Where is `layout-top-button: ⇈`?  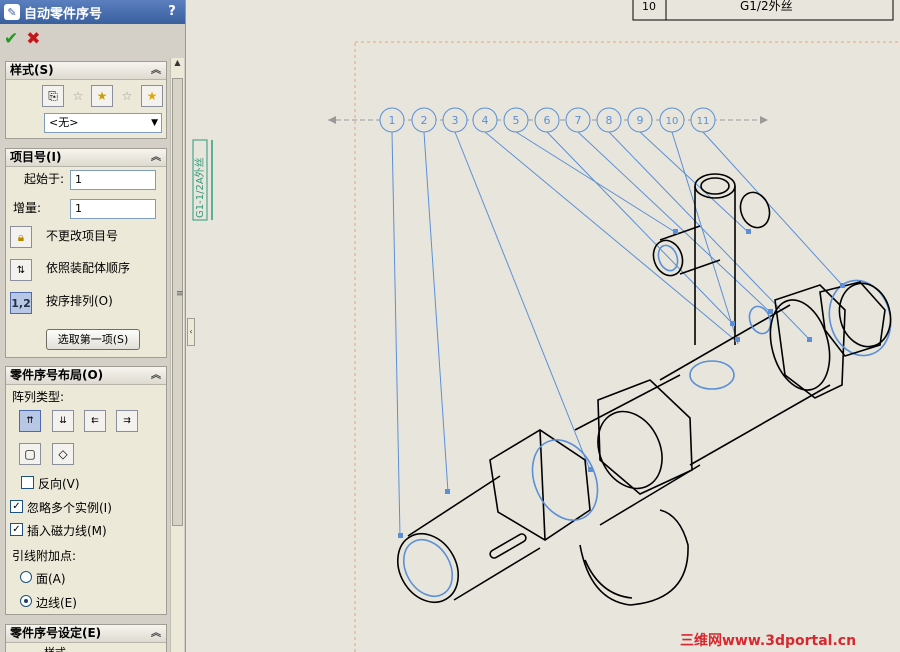
layout-top-button: ⇈ is located at coordinates (30, 421).